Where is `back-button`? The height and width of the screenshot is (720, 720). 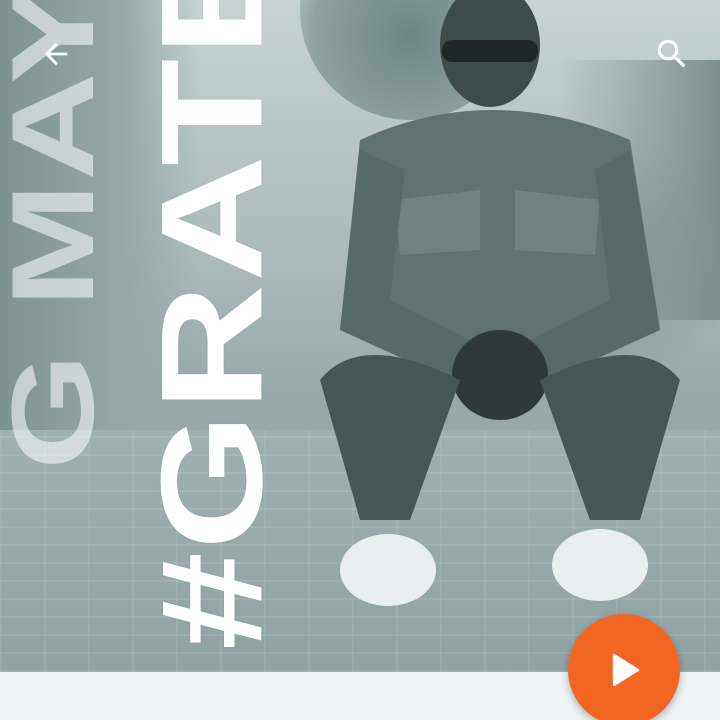
back-button is located at coordinates (56, 54).